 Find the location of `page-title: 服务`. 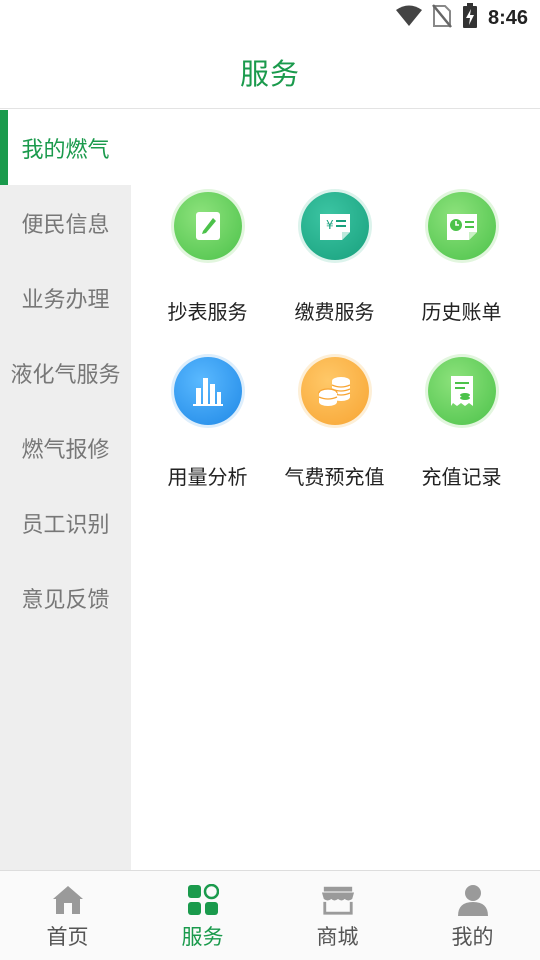

page-title: 服务 is located at coordinates (269, 74).